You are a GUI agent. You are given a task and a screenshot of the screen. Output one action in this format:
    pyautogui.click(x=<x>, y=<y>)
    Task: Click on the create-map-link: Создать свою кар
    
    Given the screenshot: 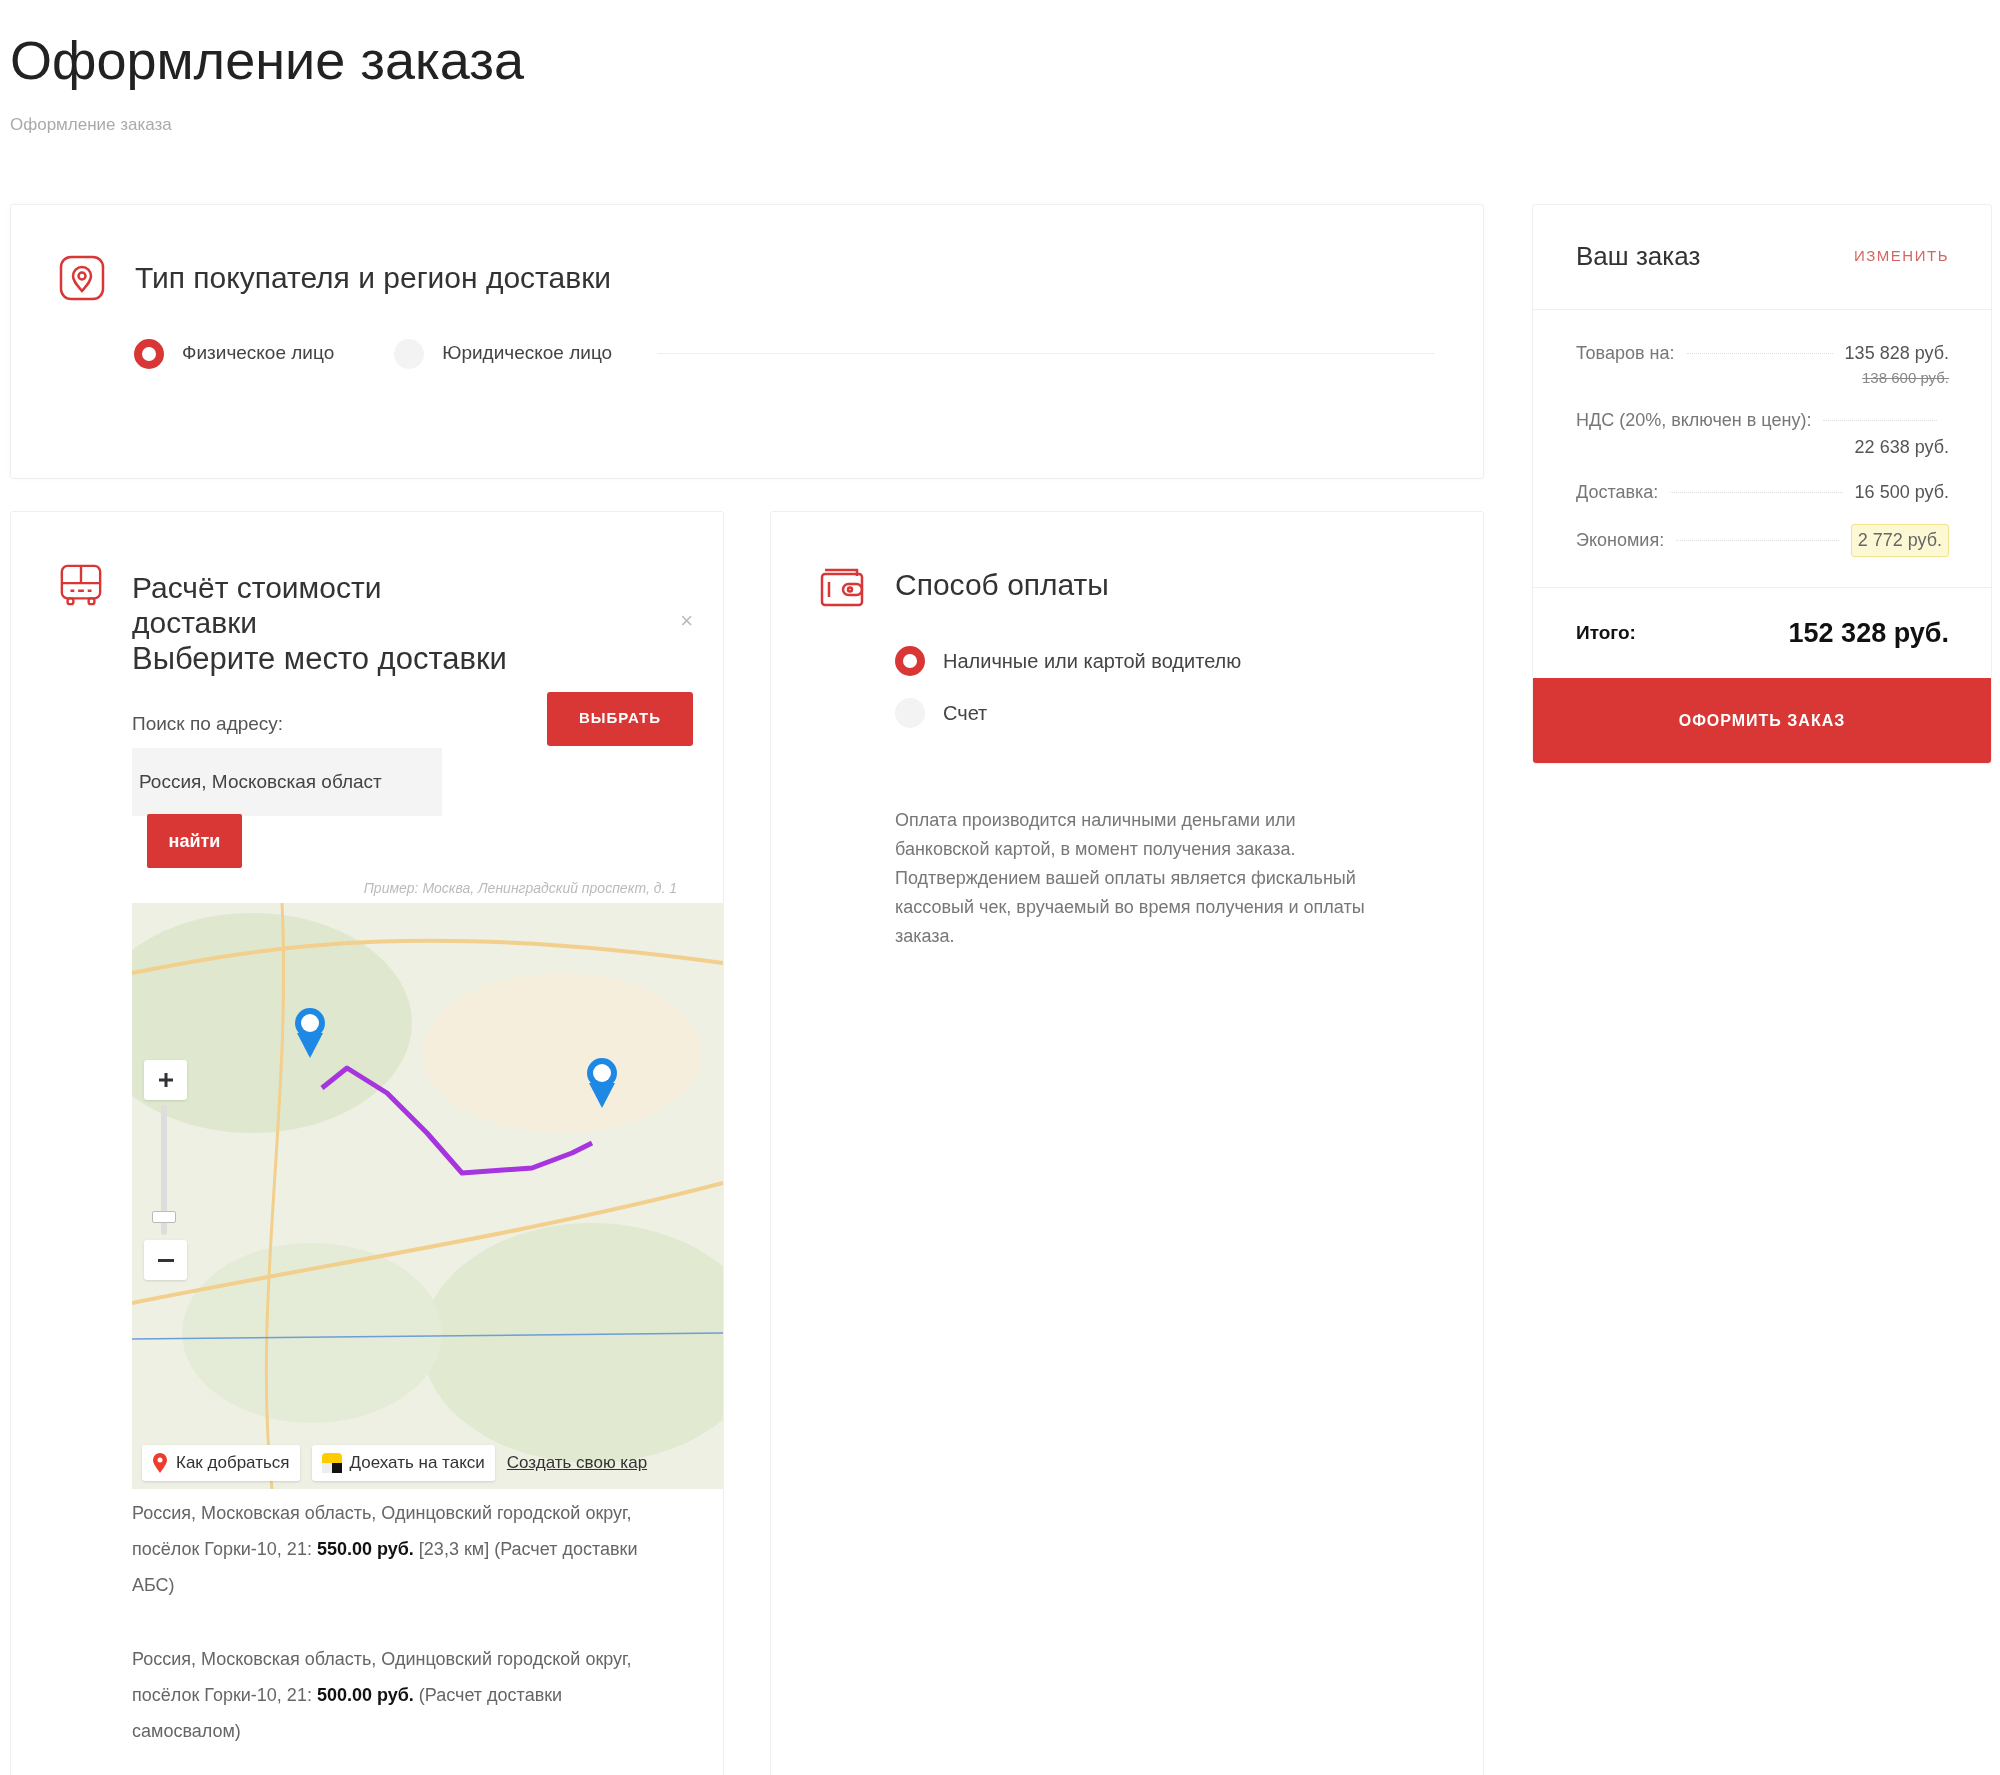 What is the action you would take?
    pyautogui.click(x=577, y=1463)
    